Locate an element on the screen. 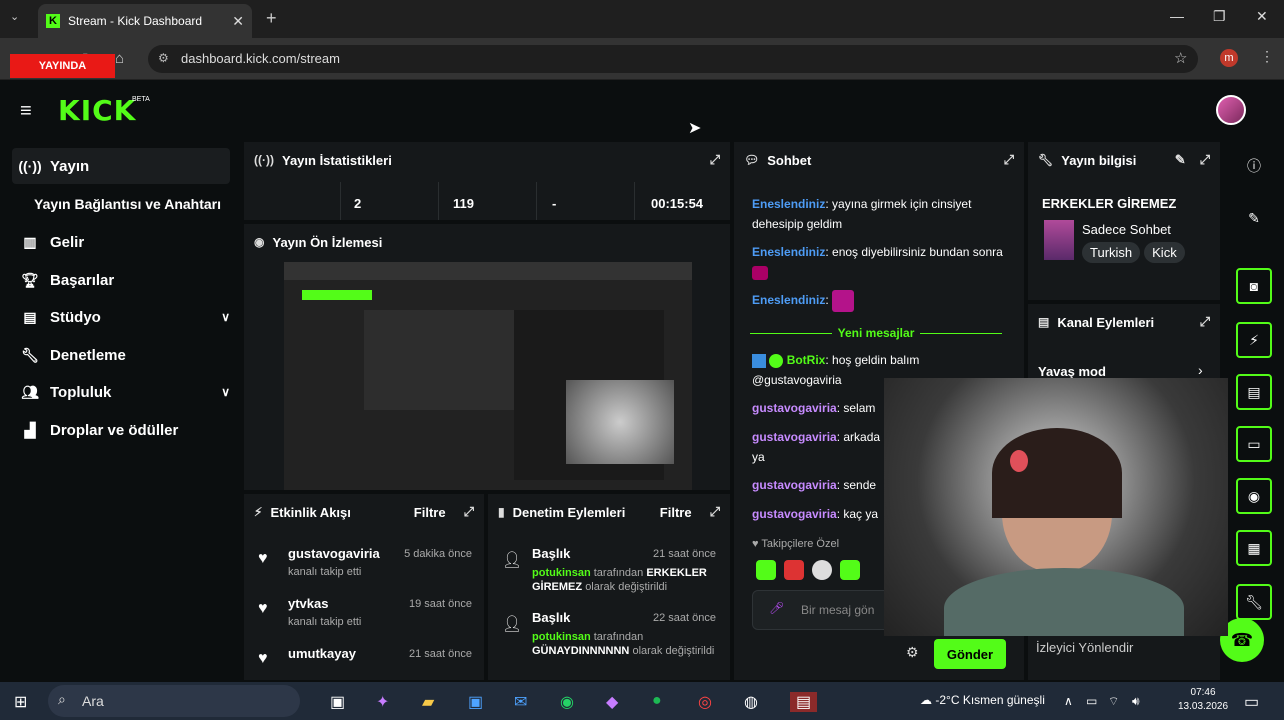 The height and width of the screenshot is (720, 1284). browser-tab-bar: ⌄ K Stream - Kick Dashboard ✕ + — ❐ ✕ is located at coordinates (642, 19).